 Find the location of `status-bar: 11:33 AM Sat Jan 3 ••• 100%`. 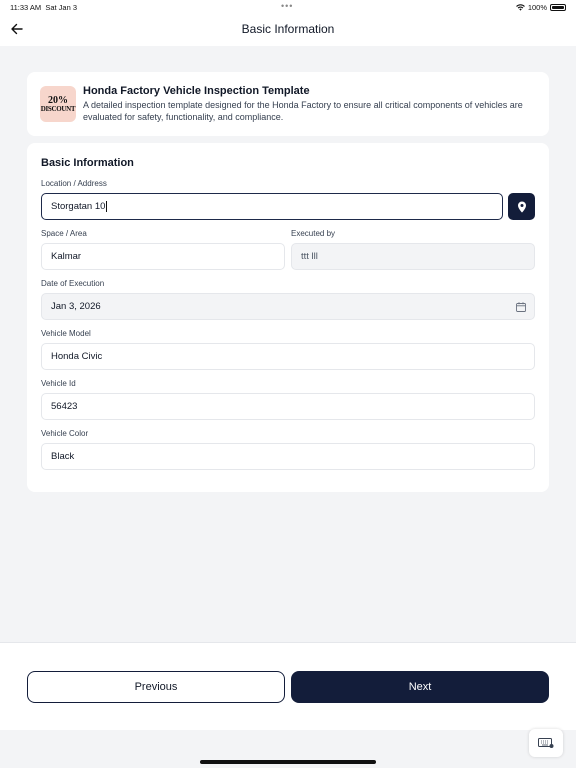

status-bar: 11:33 AM Sat Jan 3 ••• 100% is located at coordinates (288, 7).